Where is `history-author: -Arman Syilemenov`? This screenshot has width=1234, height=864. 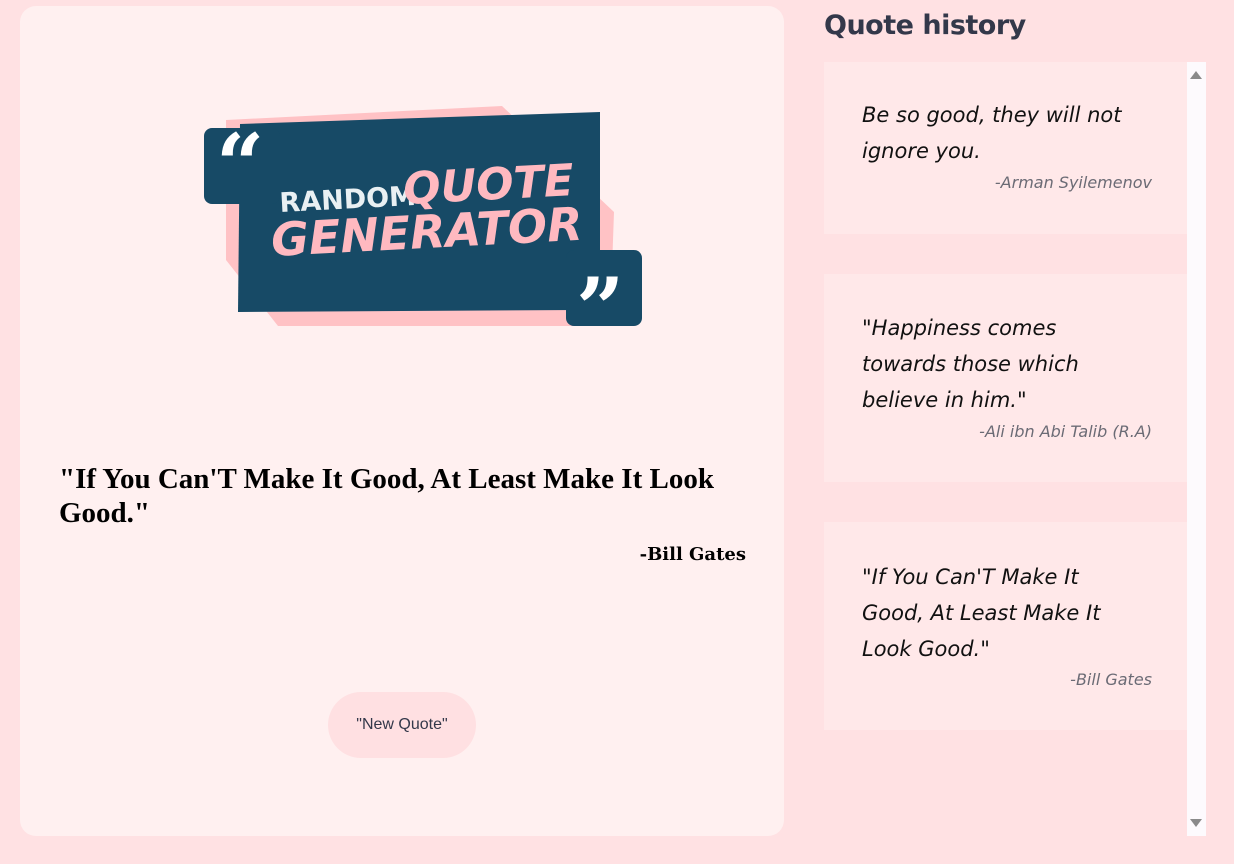 history-author: -Arman Syilemenov is located at coordinates (1073, 182).